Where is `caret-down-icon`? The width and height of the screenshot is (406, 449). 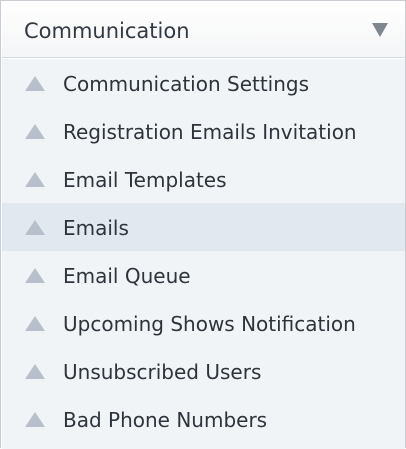 caret-down-icon is located at coordinates (380, 30).